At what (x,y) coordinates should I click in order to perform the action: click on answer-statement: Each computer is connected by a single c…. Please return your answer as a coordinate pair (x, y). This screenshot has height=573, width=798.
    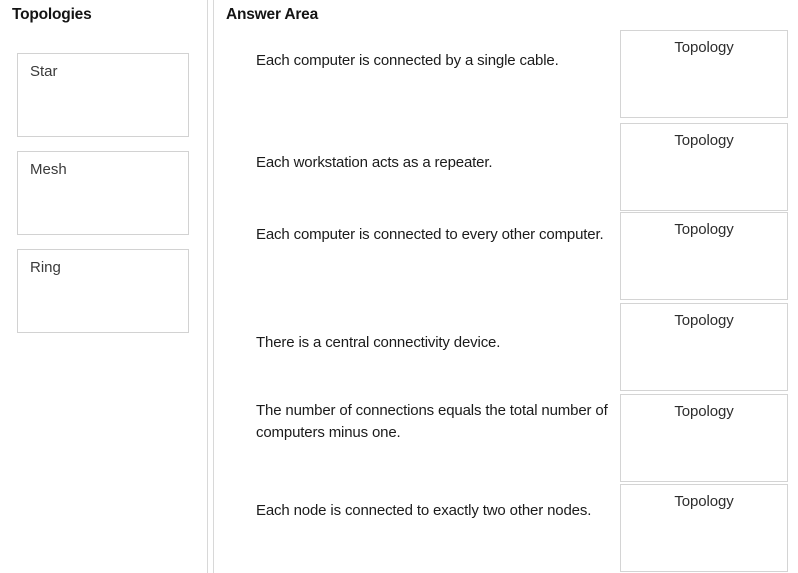
    Looking at the image, I should click on (407, 60).